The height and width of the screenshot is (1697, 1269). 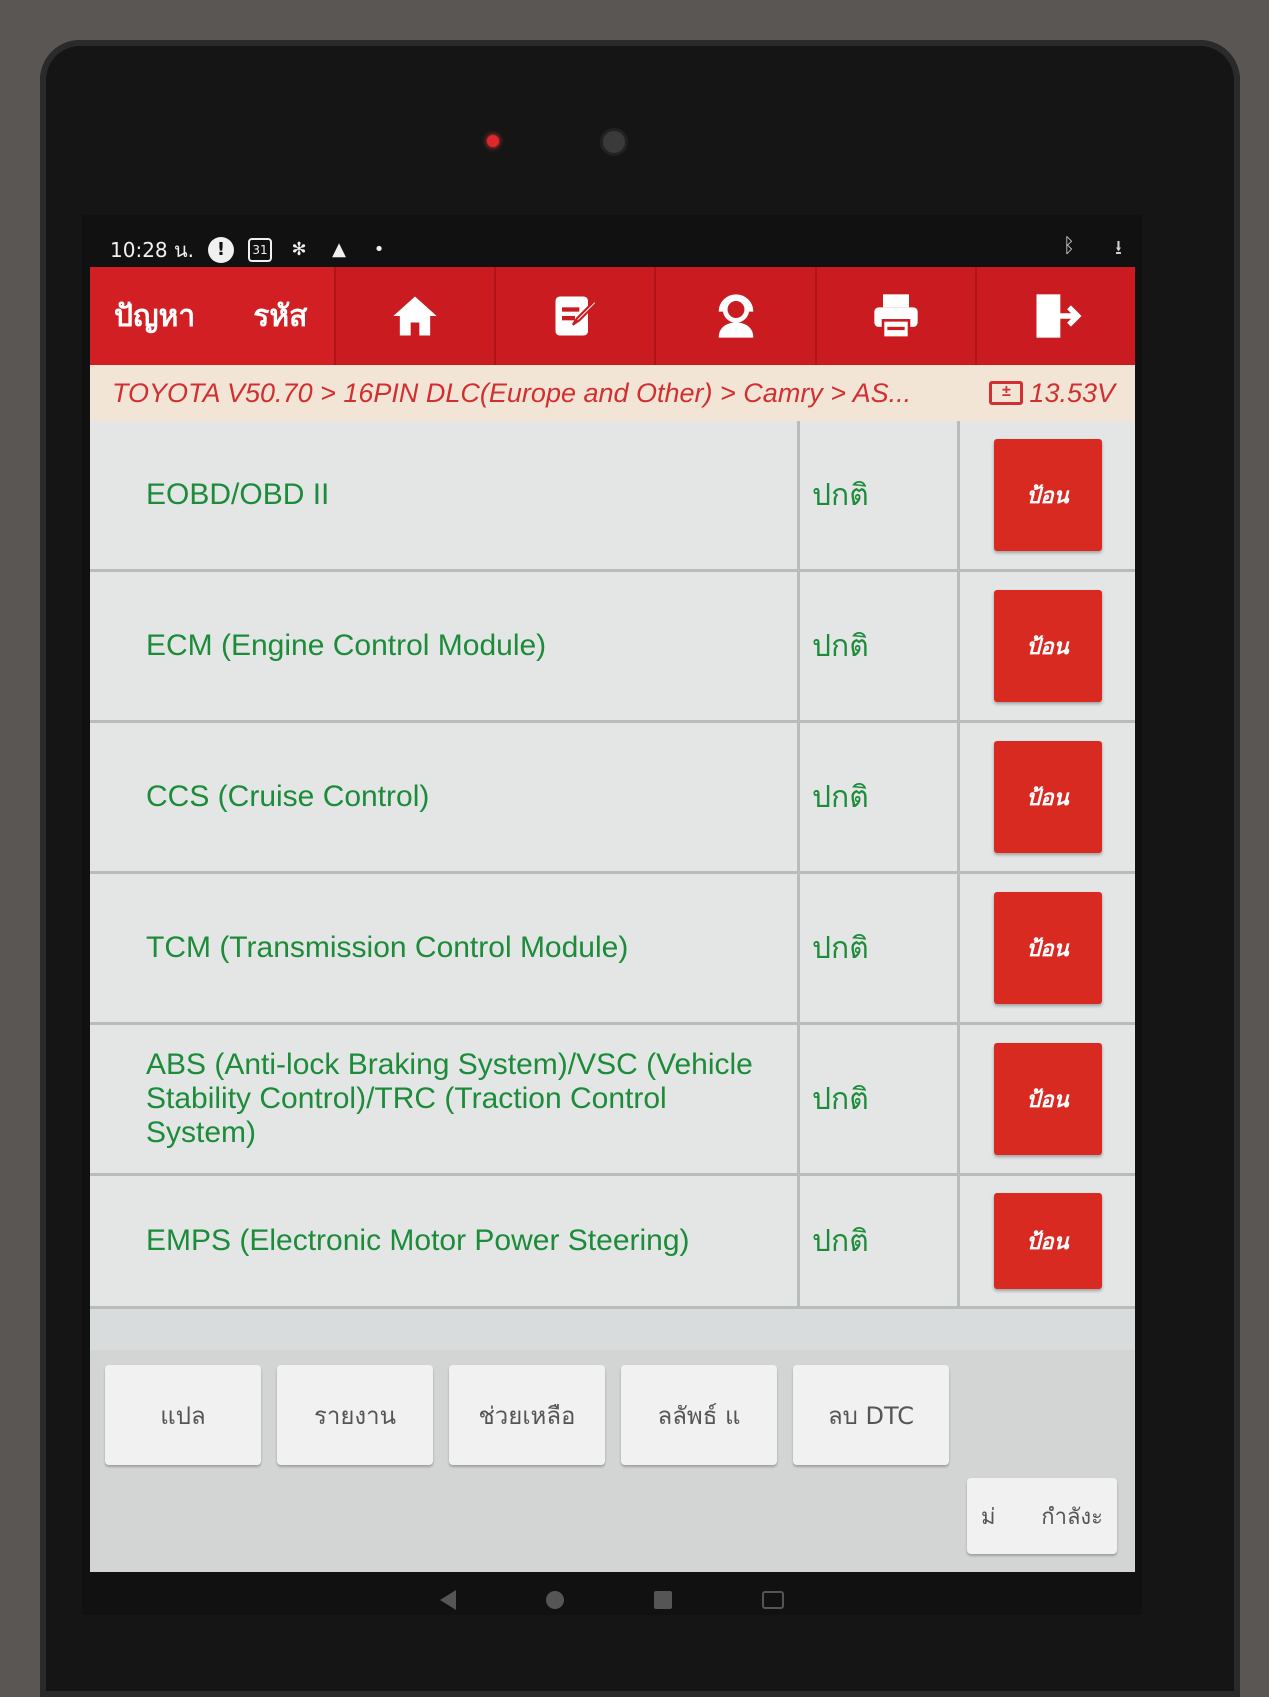 I want to click on top-toolbar: ปัญหา รหัส, so click(x=613, y=316).